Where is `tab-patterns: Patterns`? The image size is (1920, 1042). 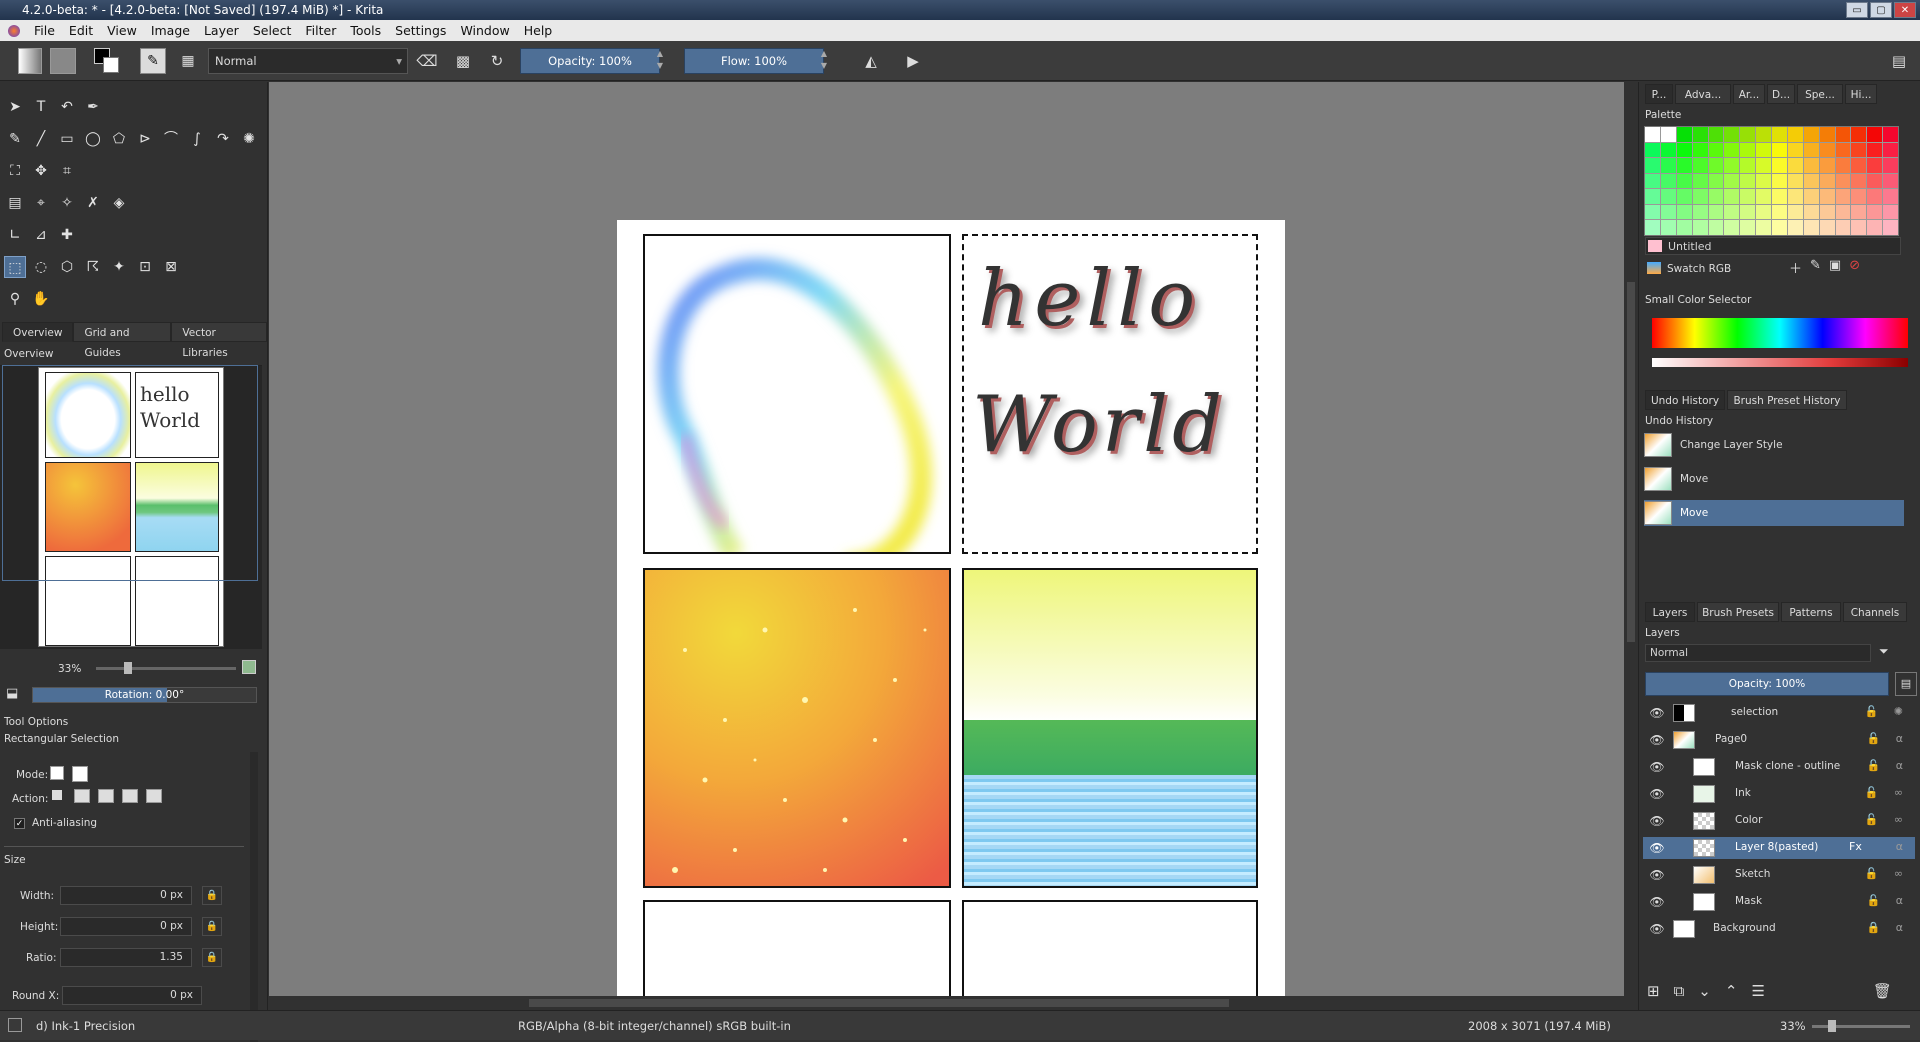 tab-patterns: Patterns is located at coordinates (1811, 612).